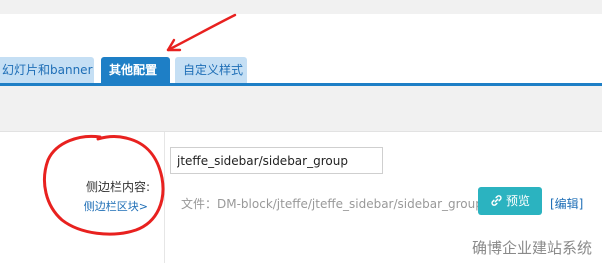 The height and width of the screenshot is (263, 602). What do you see at coordinates (276, 160) in the screenshot?
I see `sidebar-template-input` at bounding box center [276, 160].